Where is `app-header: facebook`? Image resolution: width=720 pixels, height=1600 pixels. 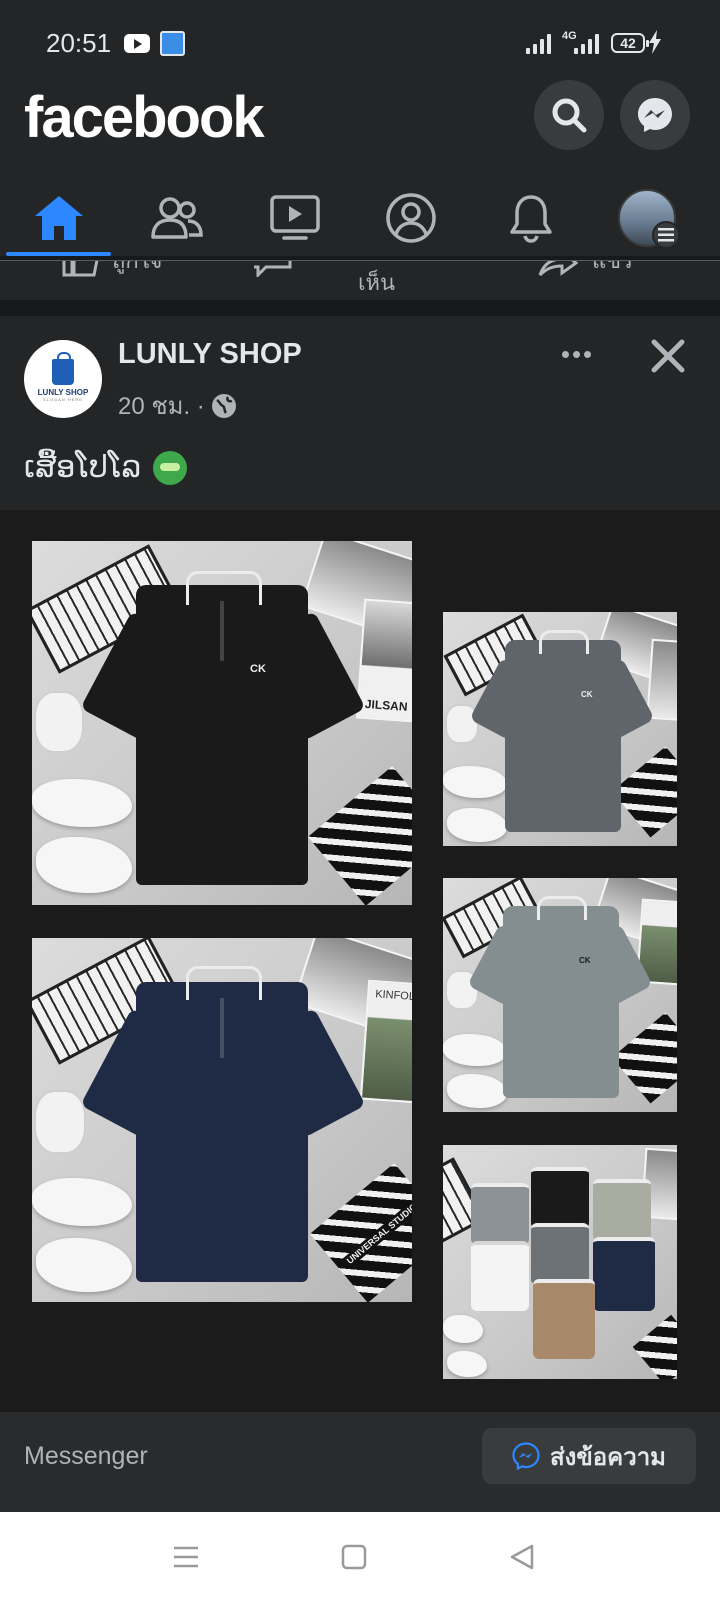 app-header: facebook is located at coordinates (360, 168).